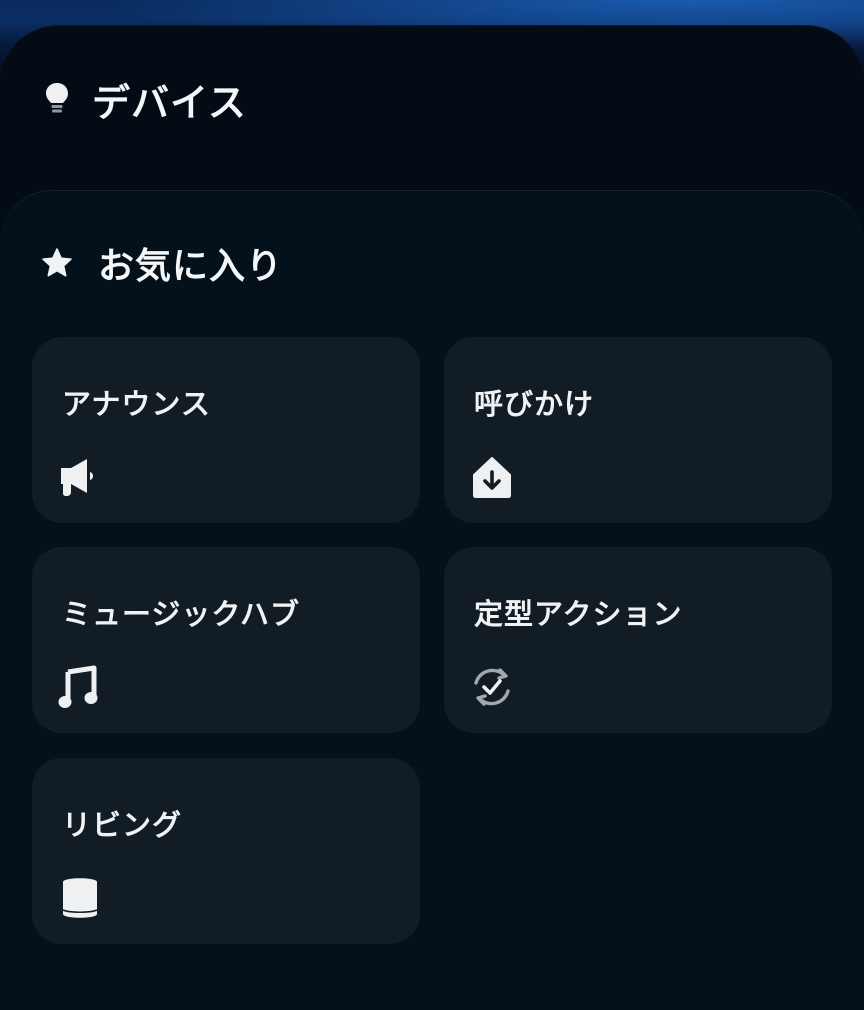  Describe the element at coordinates (226, 851) in the screenshot. I see `card-living: リビング` at that location.